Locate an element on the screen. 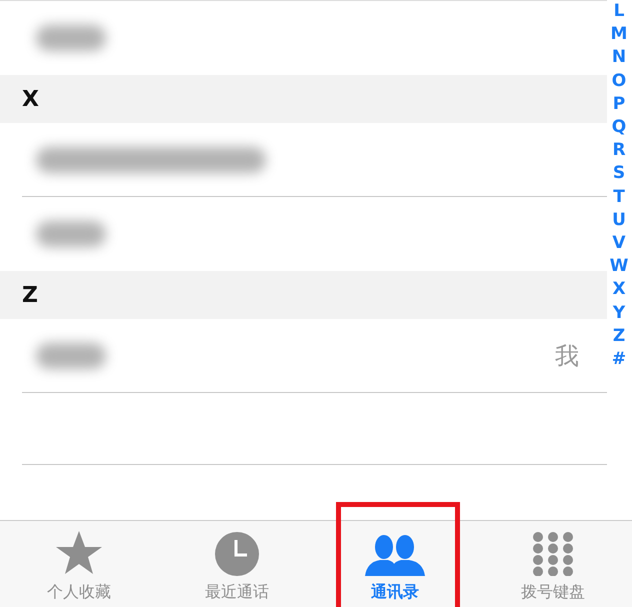  index-letter: U is located at coordinates (619, 220).